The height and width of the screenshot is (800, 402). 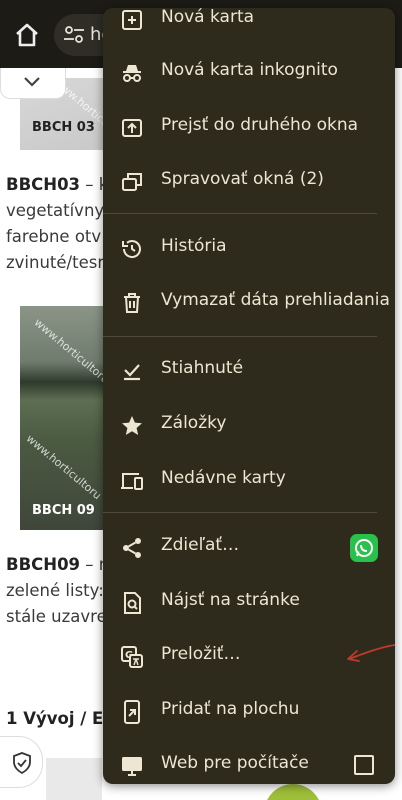 What do you see at coordinates (132, 372) in the screenshot?
I see `download-check-icon` at bounding box center [132, 372].